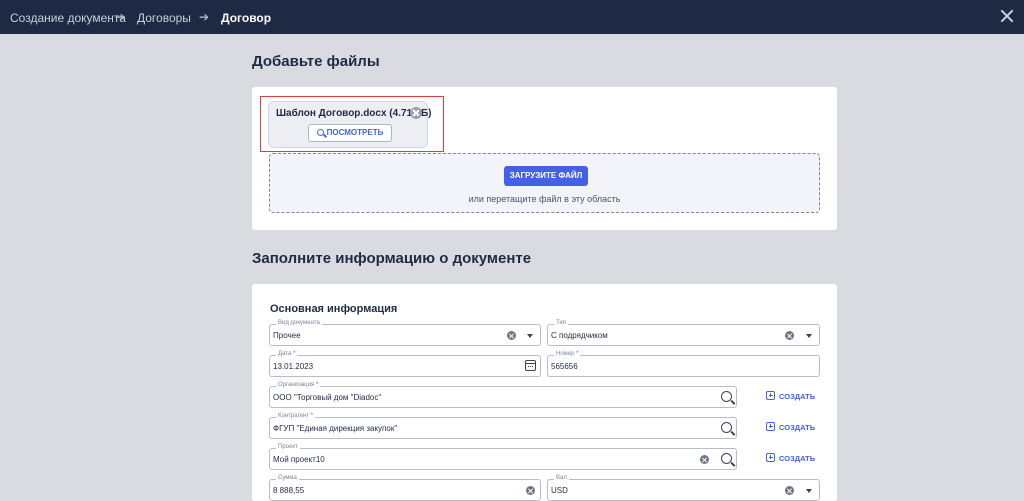  What do you see at coordinates (405, 332) in the screenshot?
I see `doc-type-select: Вид документа Прочее` at bounding box center [405, 332].